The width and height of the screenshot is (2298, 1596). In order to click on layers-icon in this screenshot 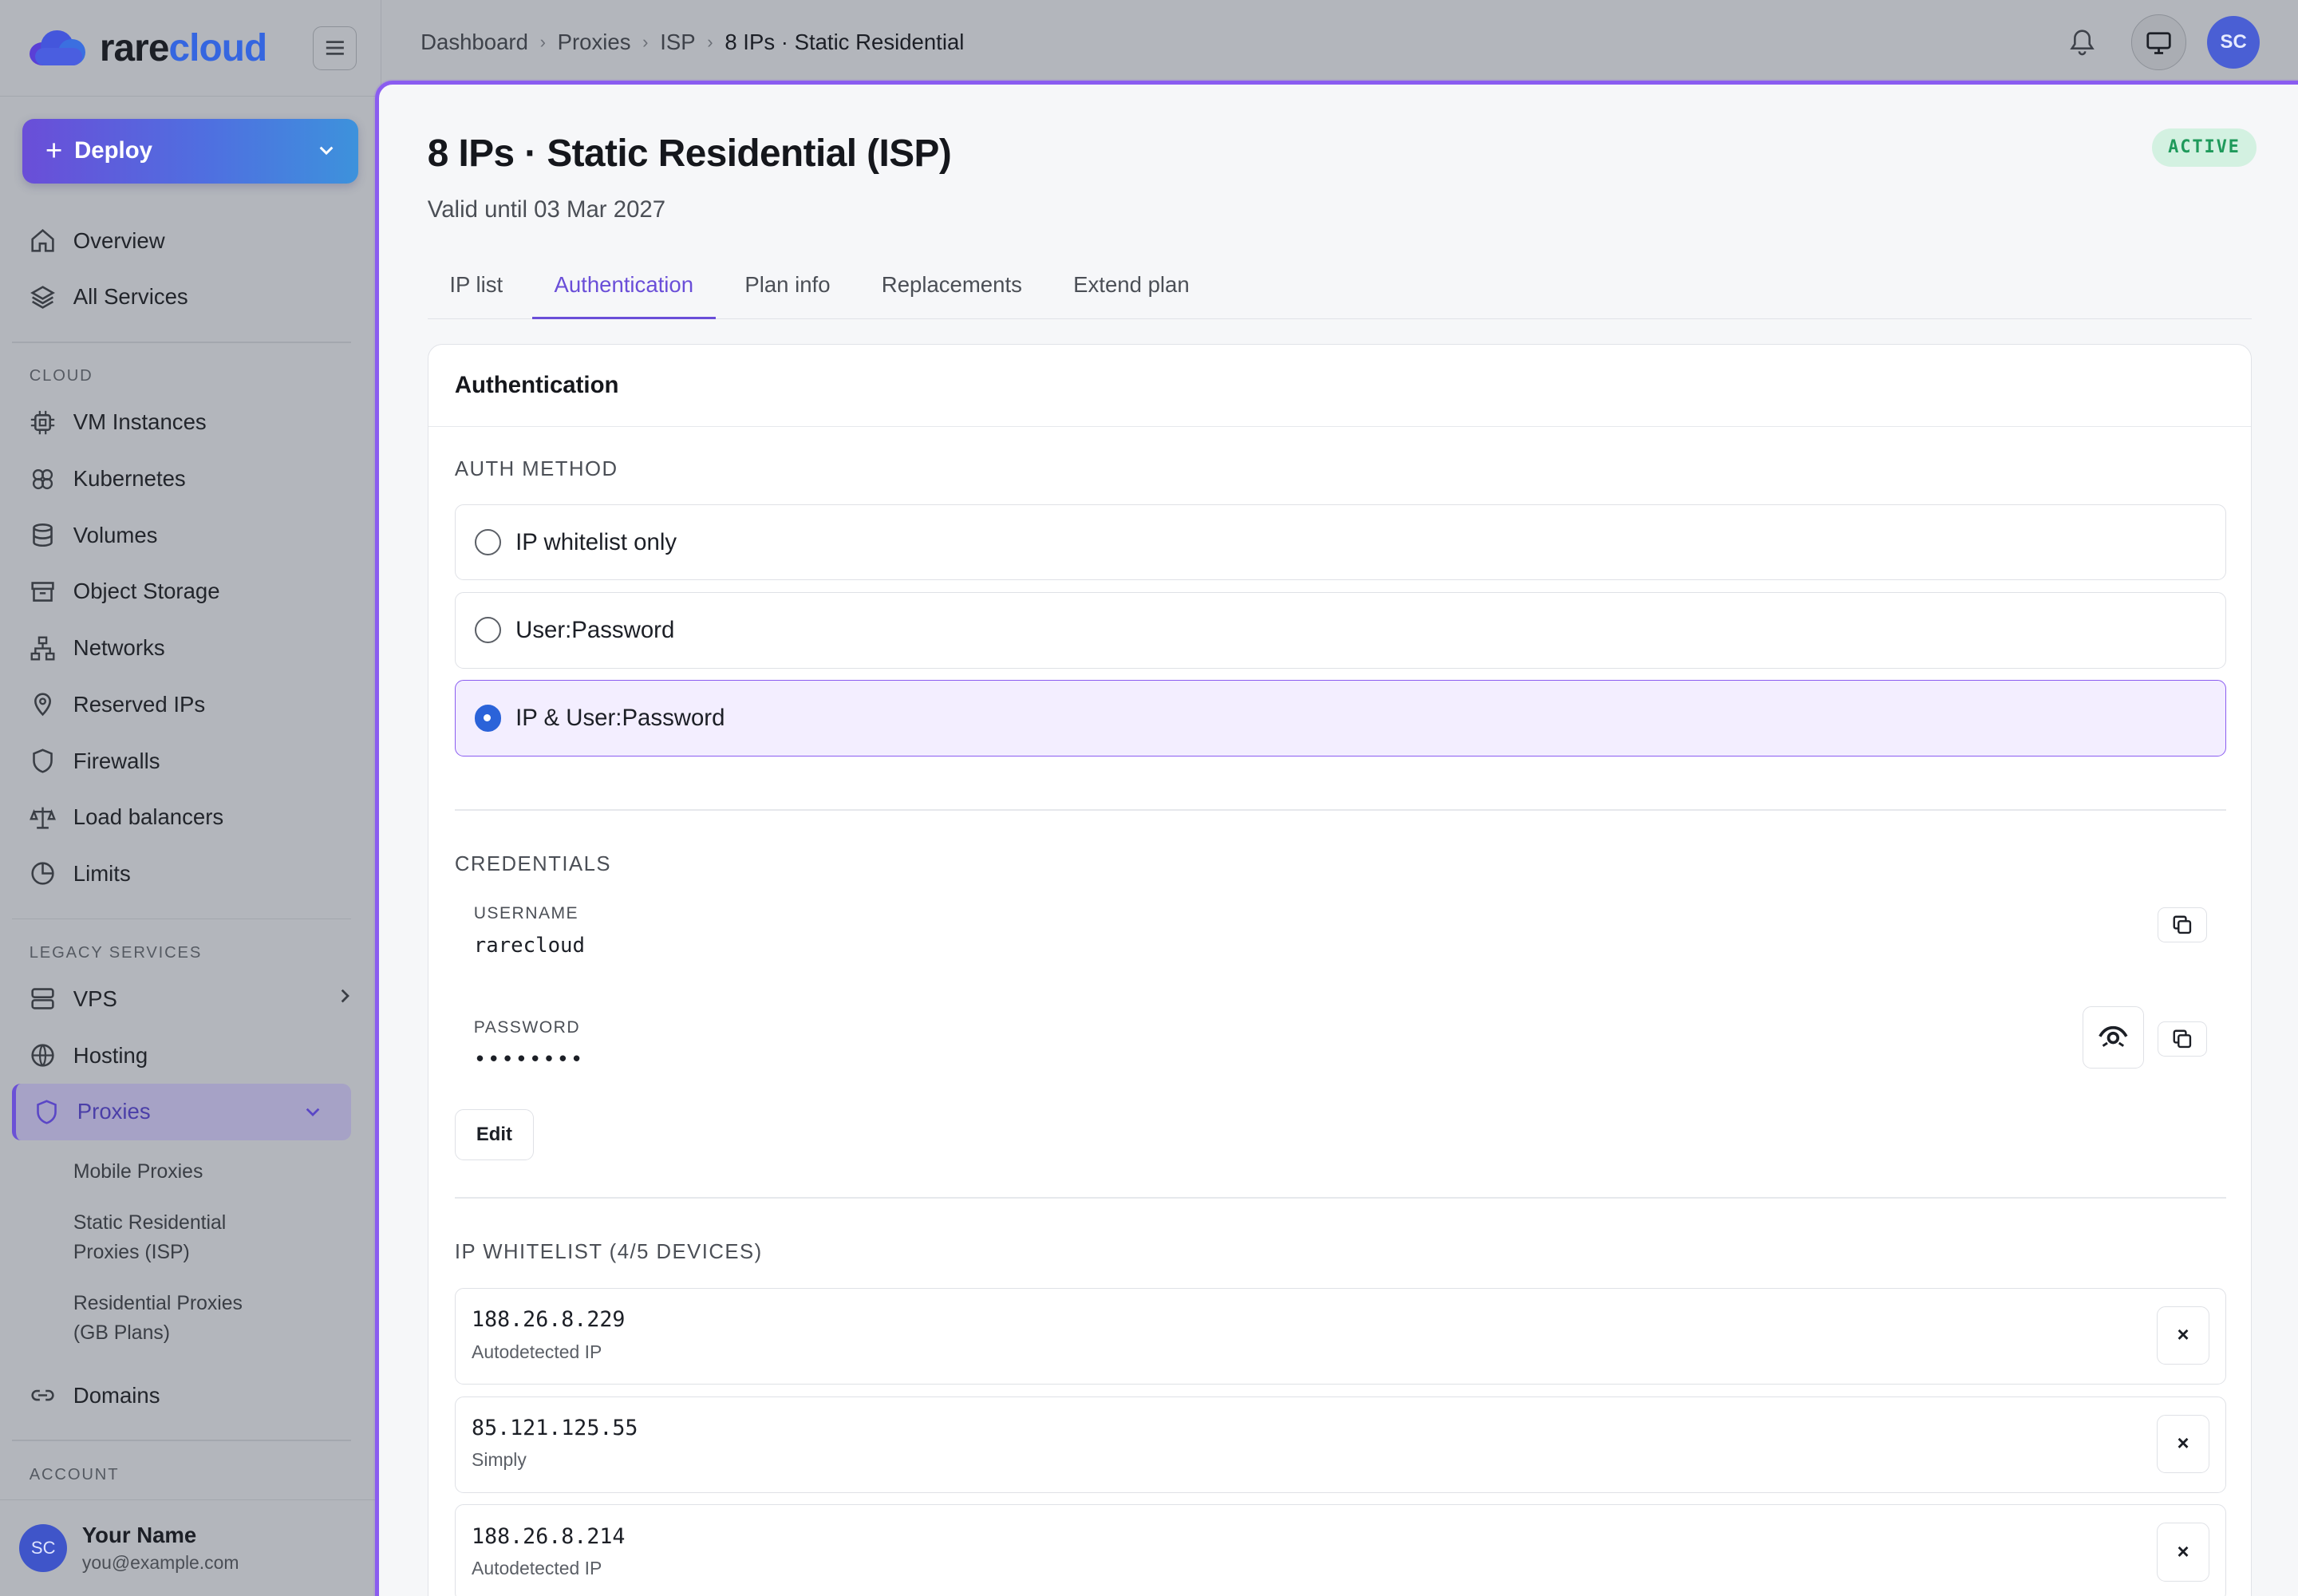, I will do `click(43, 297)`.